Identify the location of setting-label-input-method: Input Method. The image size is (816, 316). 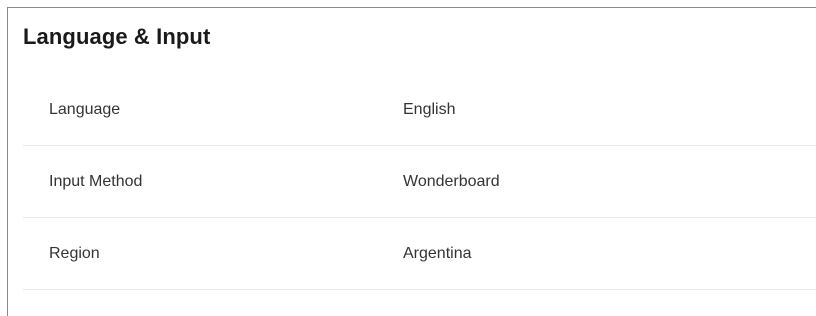
(96, 181).